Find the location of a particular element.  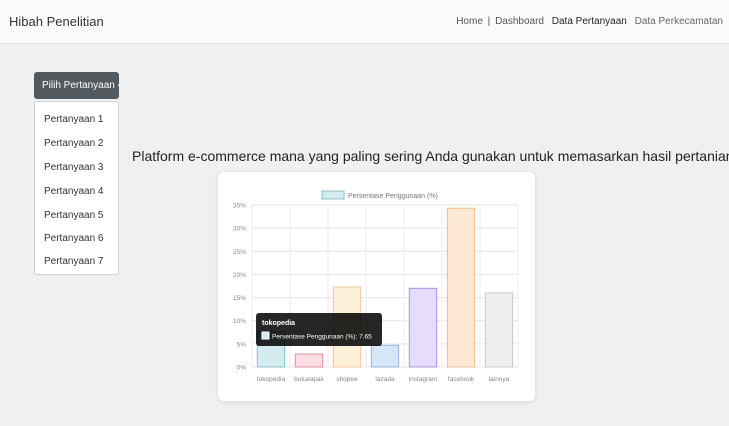

x-tick-label: tokopedia is located at coordinates (271, 379).